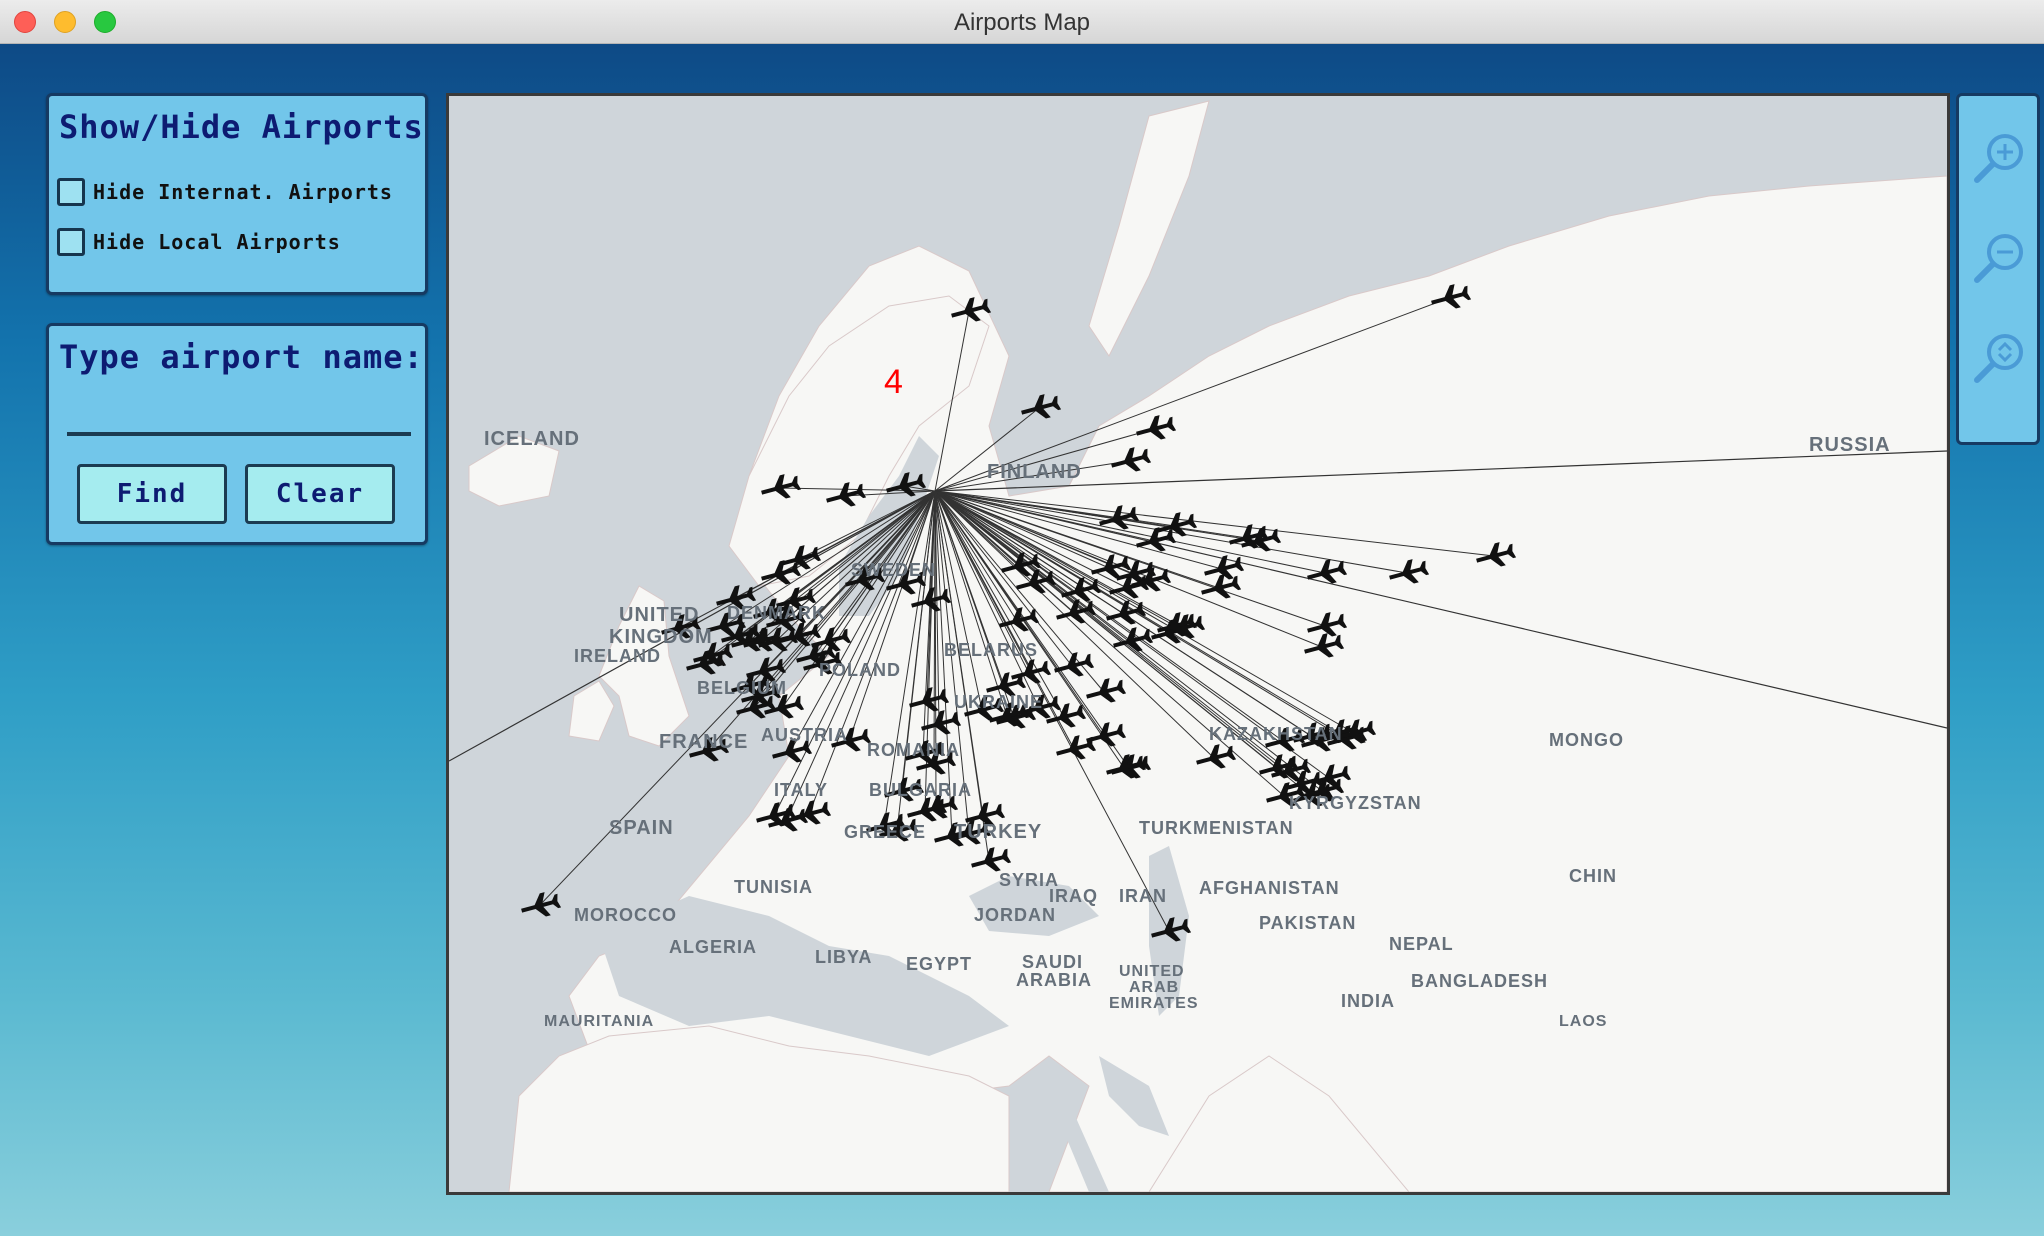 This screenshot has height=1236, width=2044. I want to click on map-label-bangladesh: BANGLADESH, so click(1479, 981).